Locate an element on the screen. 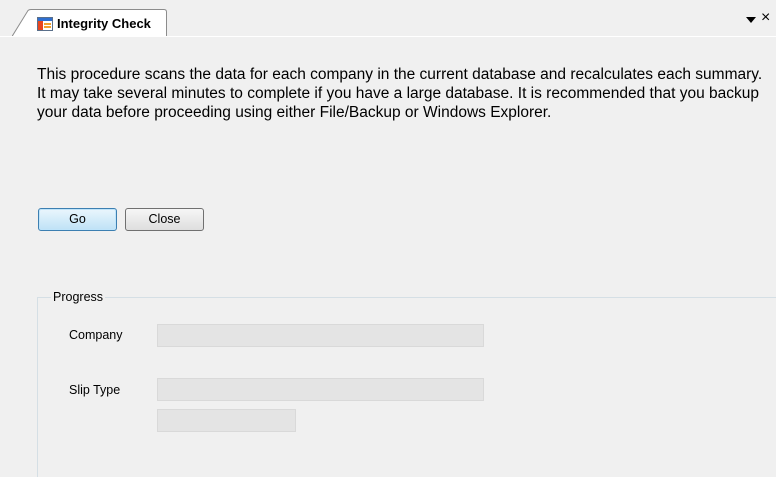  company-label: Company is located at coordinates (96, 335).